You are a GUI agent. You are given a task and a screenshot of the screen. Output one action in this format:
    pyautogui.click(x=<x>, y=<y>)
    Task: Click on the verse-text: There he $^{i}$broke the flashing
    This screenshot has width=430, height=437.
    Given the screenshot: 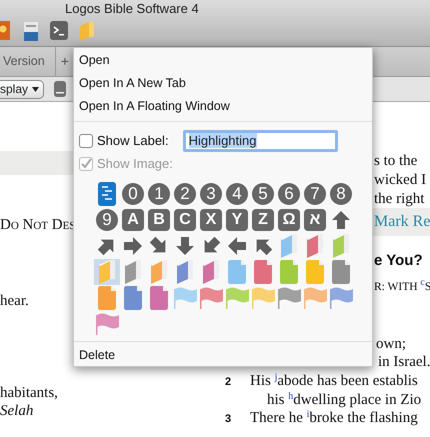 What is the action you would take?
    pyautogui.click(x=334, y=418)
    